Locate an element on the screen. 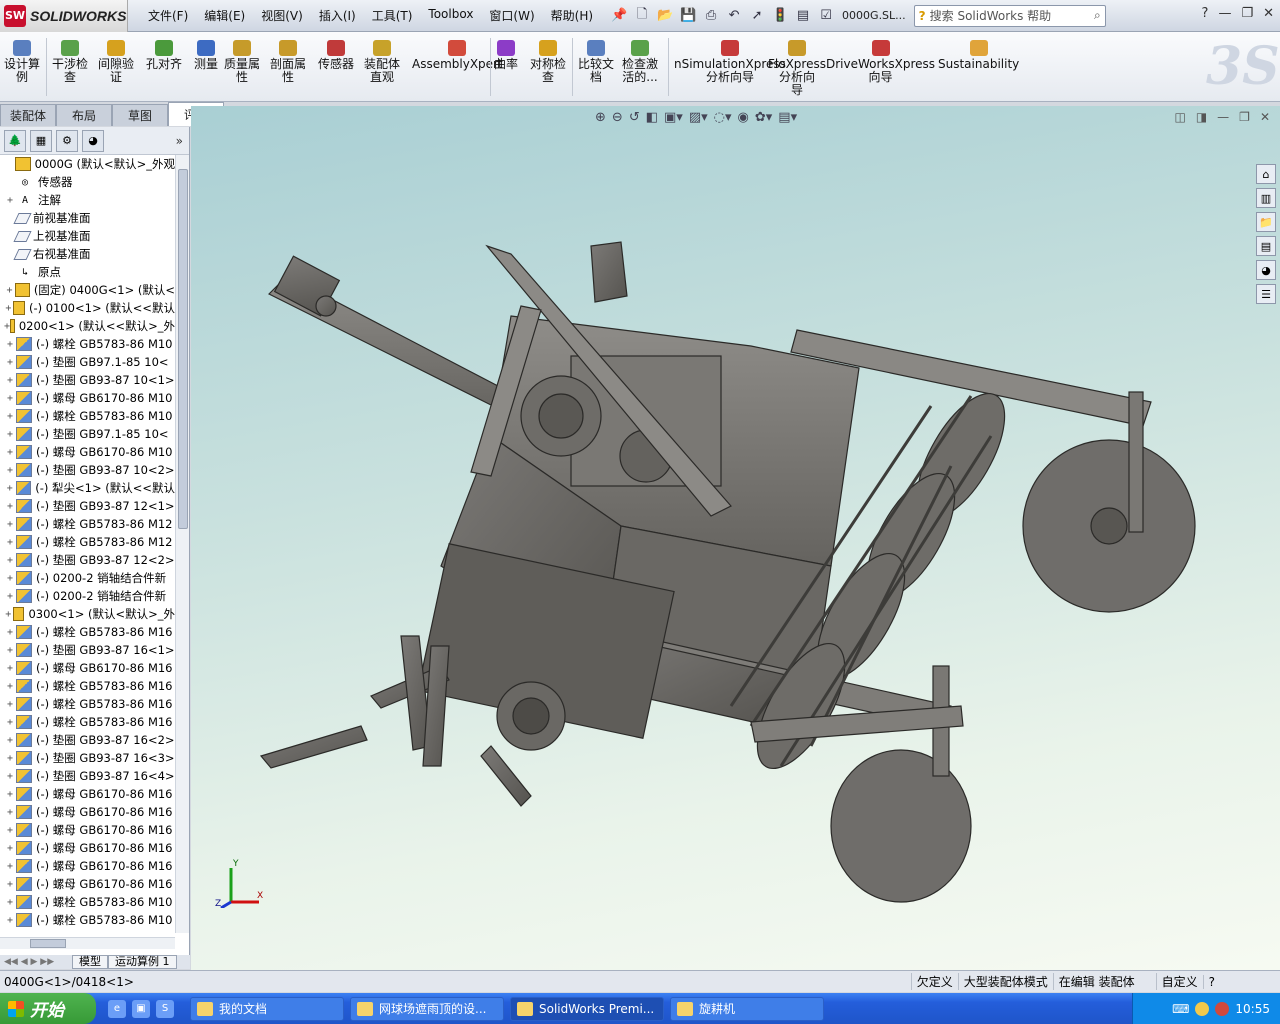 This screenshot has height=1024, width=1280. menu-item-1: 编辑(E) is located at coordinates (224, 15).